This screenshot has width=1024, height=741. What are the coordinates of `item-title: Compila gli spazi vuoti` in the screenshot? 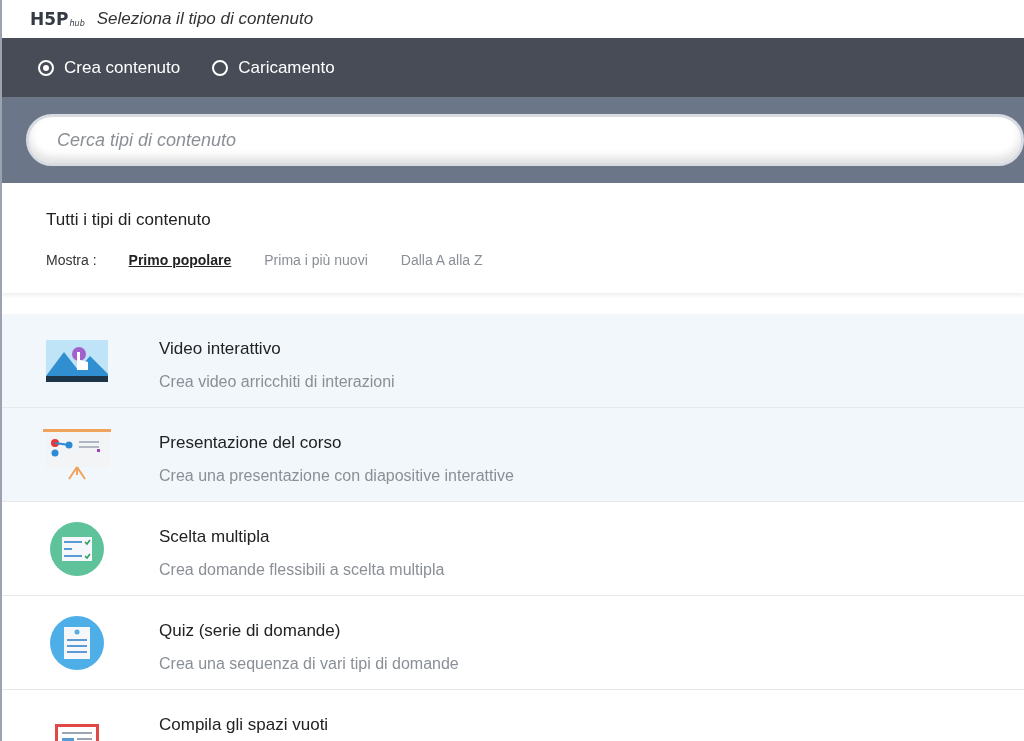 It's located at (244, 725).